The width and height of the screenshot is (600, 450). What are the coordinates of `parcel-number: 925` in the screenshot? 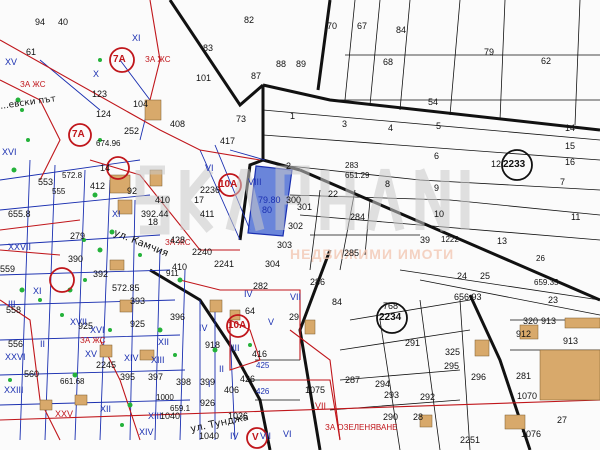 It's located at (138, 324).